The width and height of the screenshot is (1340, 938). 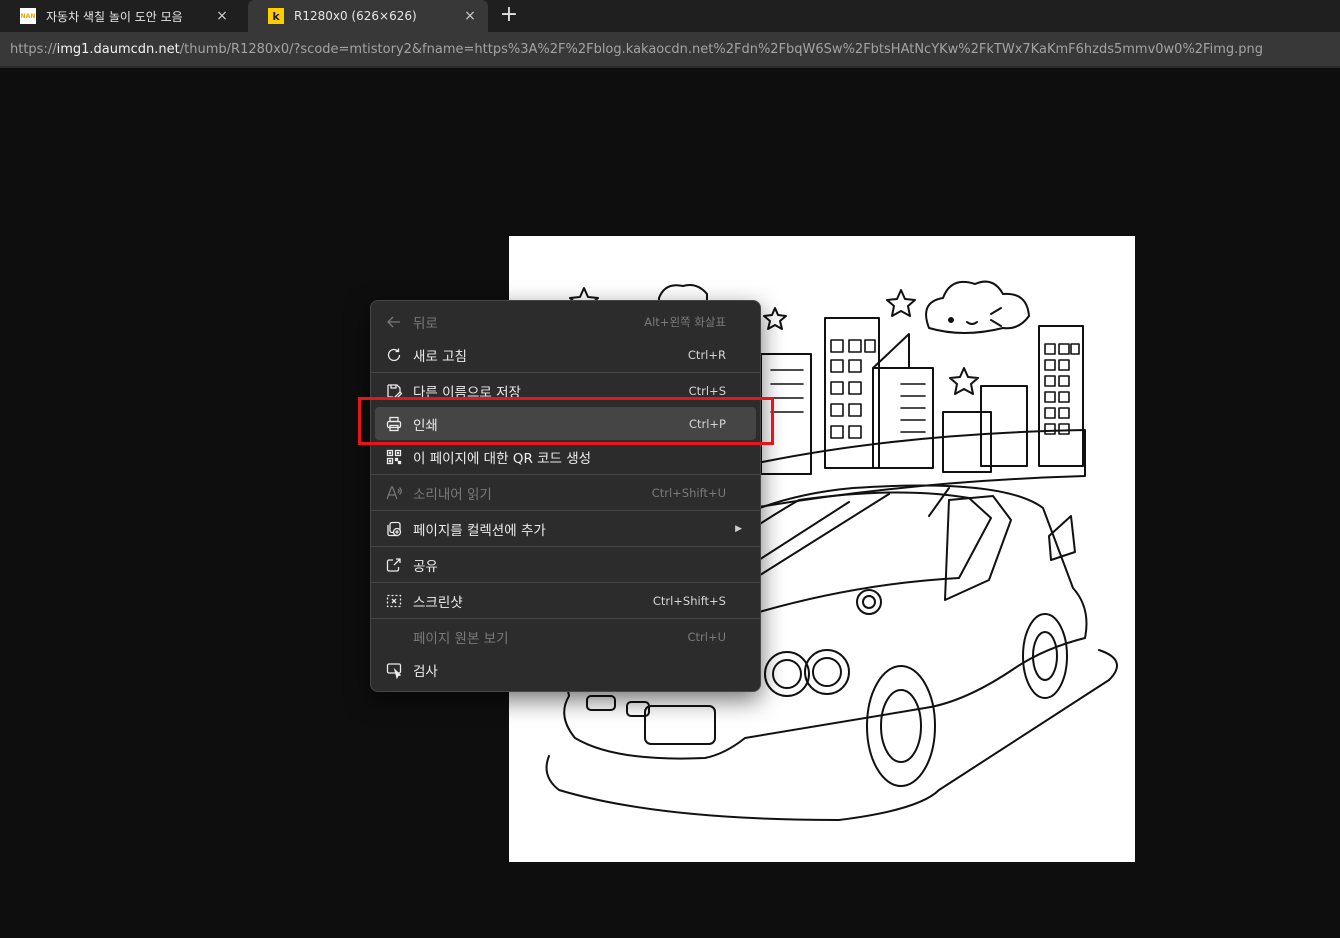 I want to click on menu-item-shortcut: Ctrl+U, so click(x=706, y=636).